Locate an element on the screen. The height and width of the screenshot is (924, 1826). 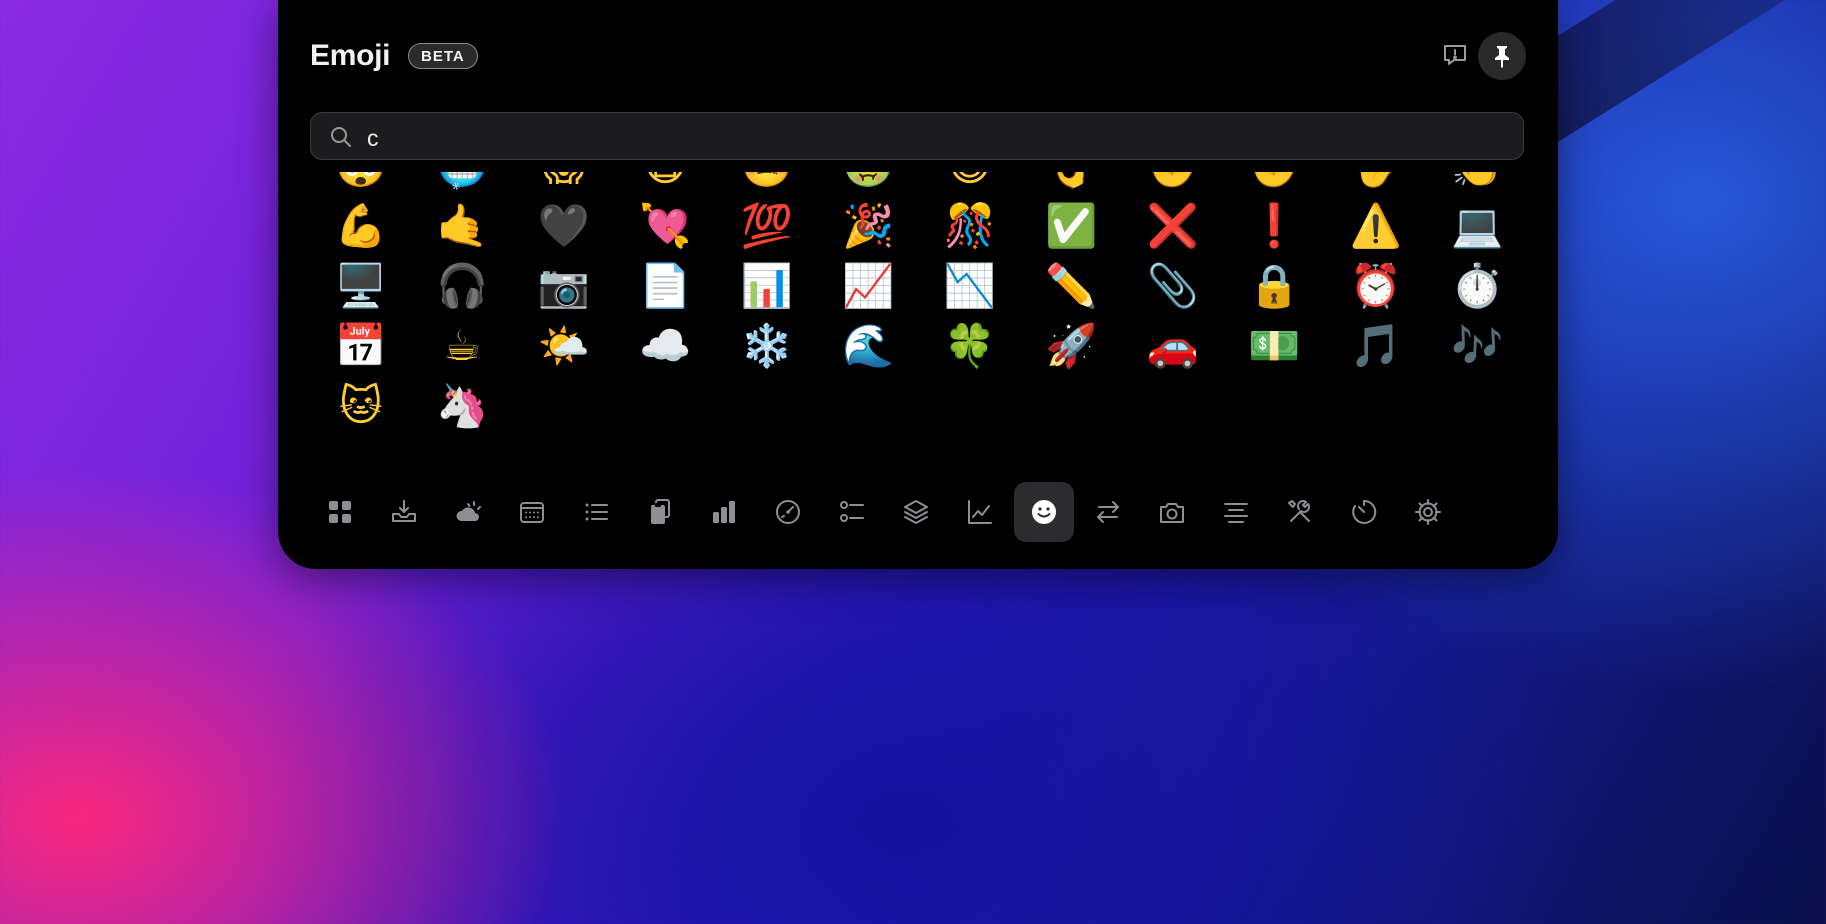
feedback-icon is located at coordinates (1455, 55).